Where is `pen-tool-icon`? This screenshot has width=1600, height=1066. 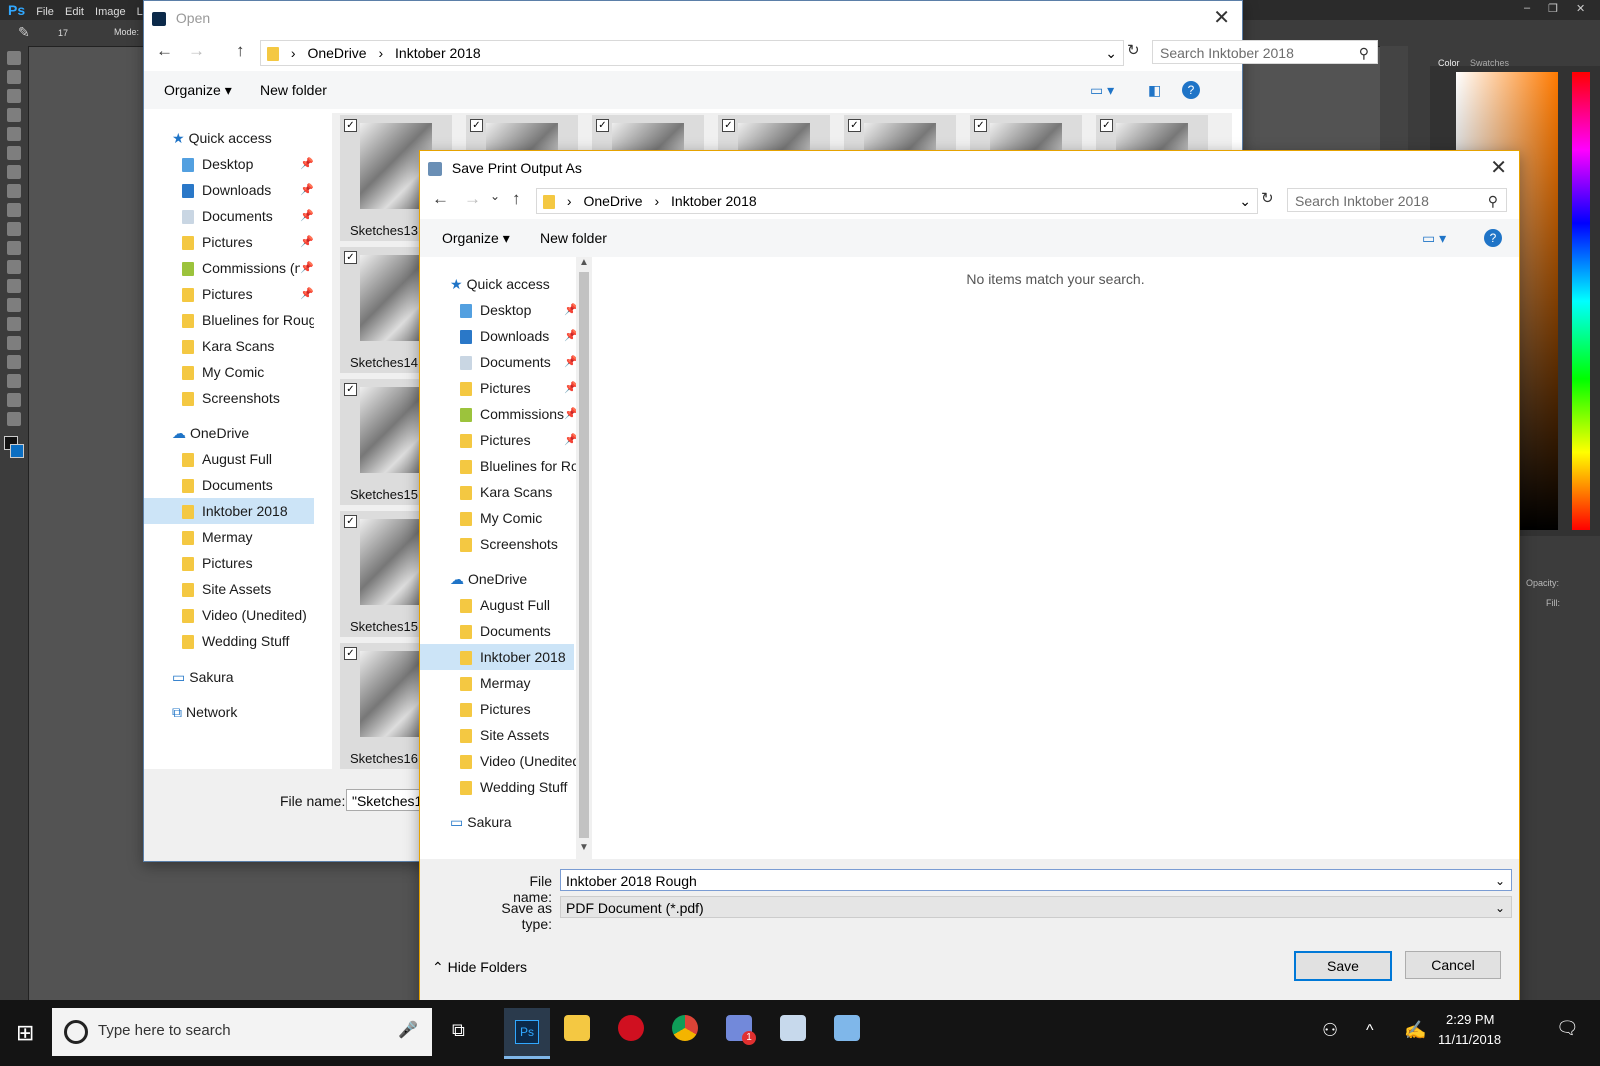 pen-tool-icon is located at coordinates (14, 324).